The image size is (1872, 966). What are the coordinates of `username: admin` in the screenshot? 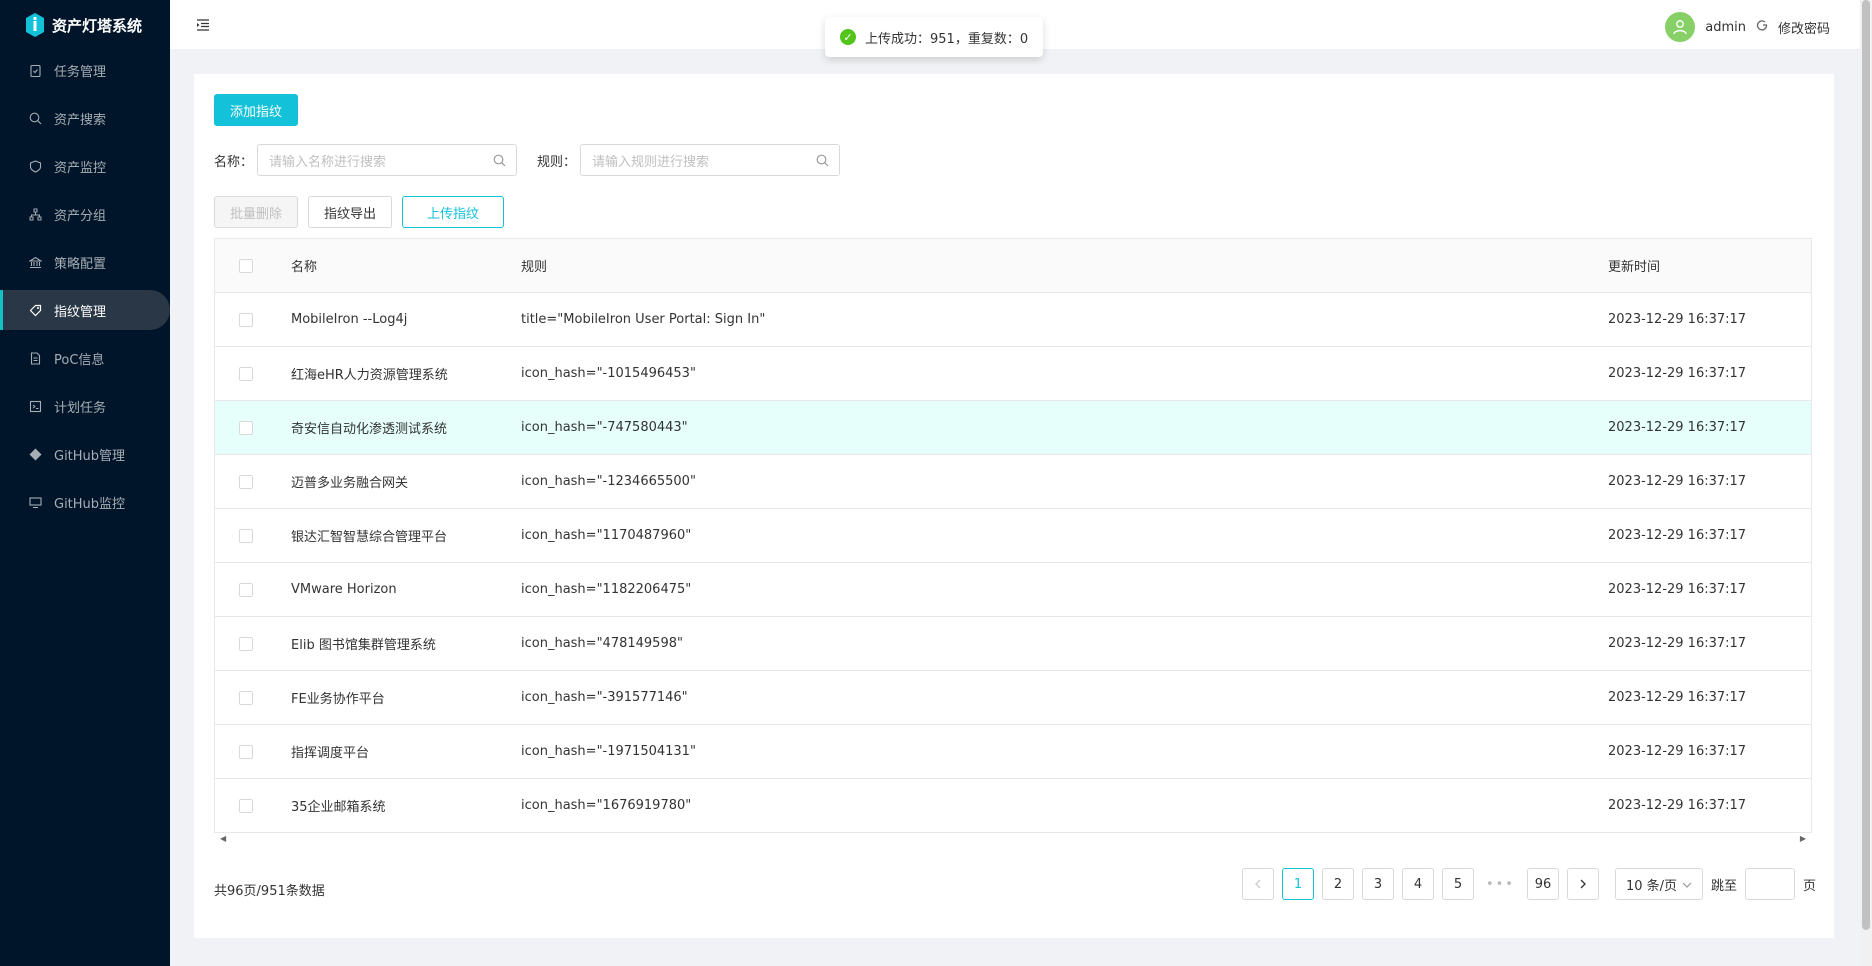 It's located at (1725, 27).